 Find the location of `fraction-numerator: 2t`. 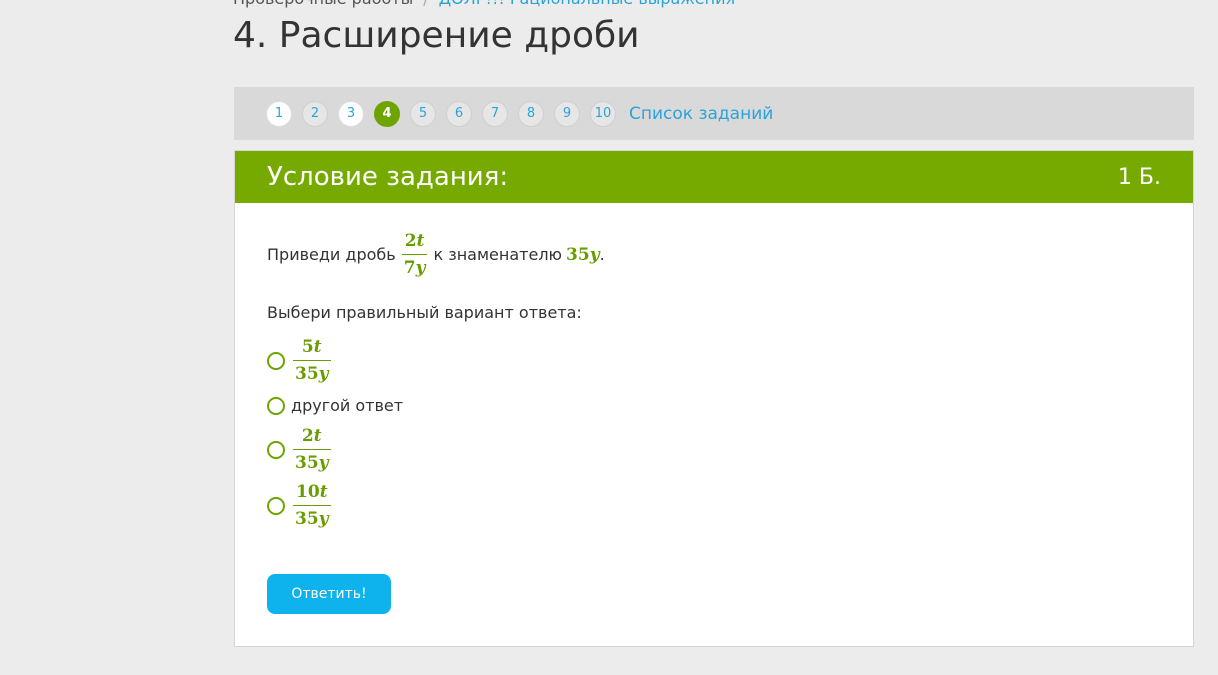

fraction-numerator: 2t is located at coordinates (414, 241).